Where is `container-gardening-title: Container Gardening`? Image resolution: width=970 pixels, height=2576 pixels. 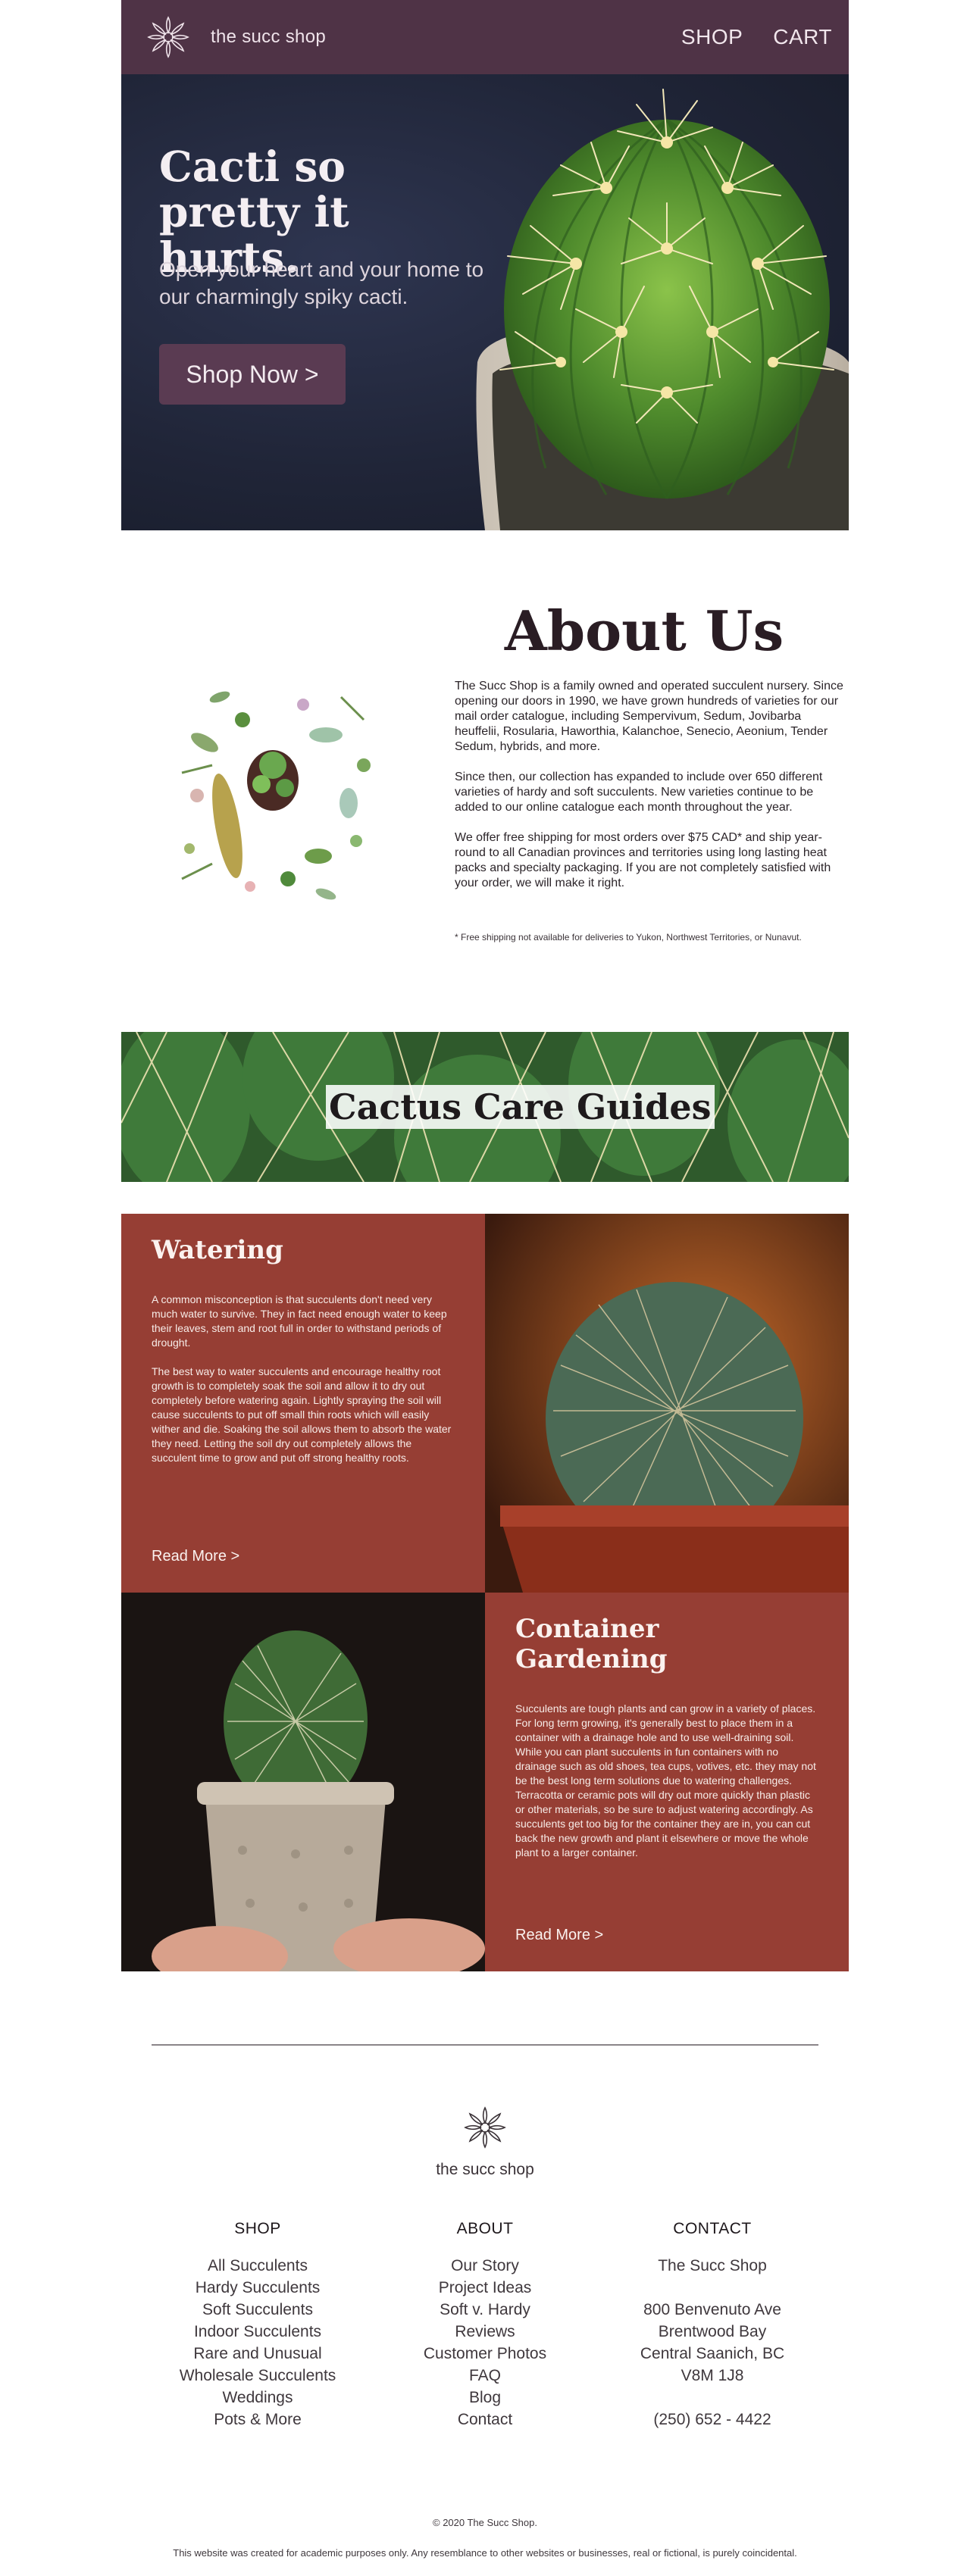 container-gardening-title: Container Gardening is located at coordinates (591, 1644).